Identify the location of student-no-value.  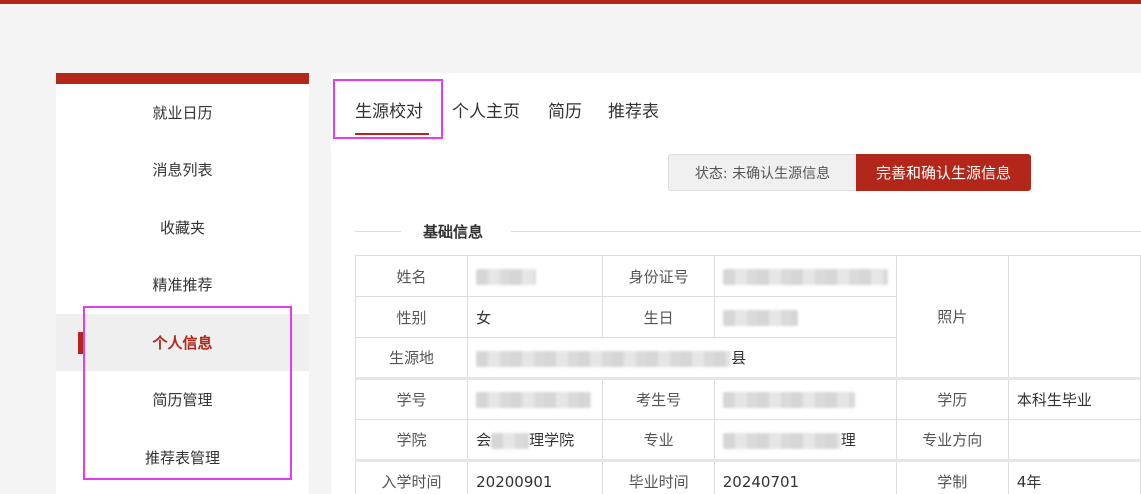
(535, 398).